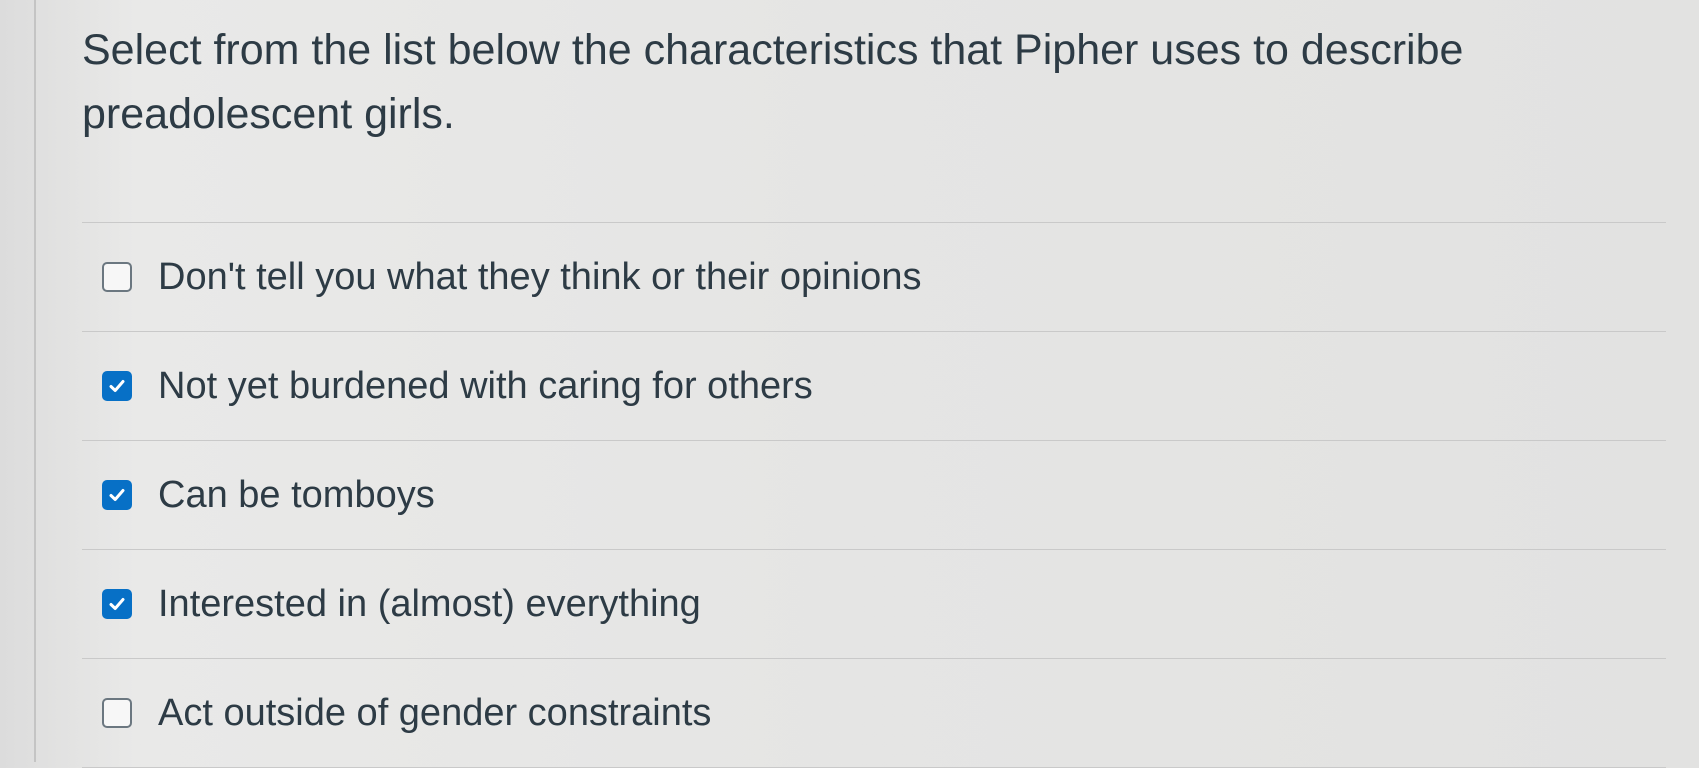 This screenshot has height=768, width=1699. What do you see at coordinates (429, 603) in the screenshot?
I see `answer-label: Interested in (almost) everything` at bounding box center [429, 603].